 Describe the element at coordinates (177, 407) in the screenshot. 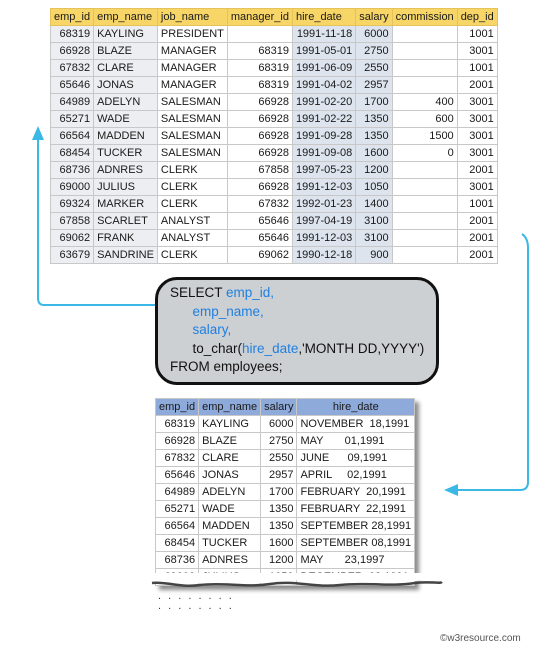

I see `column-header-emp_id: emp_id` at that location.